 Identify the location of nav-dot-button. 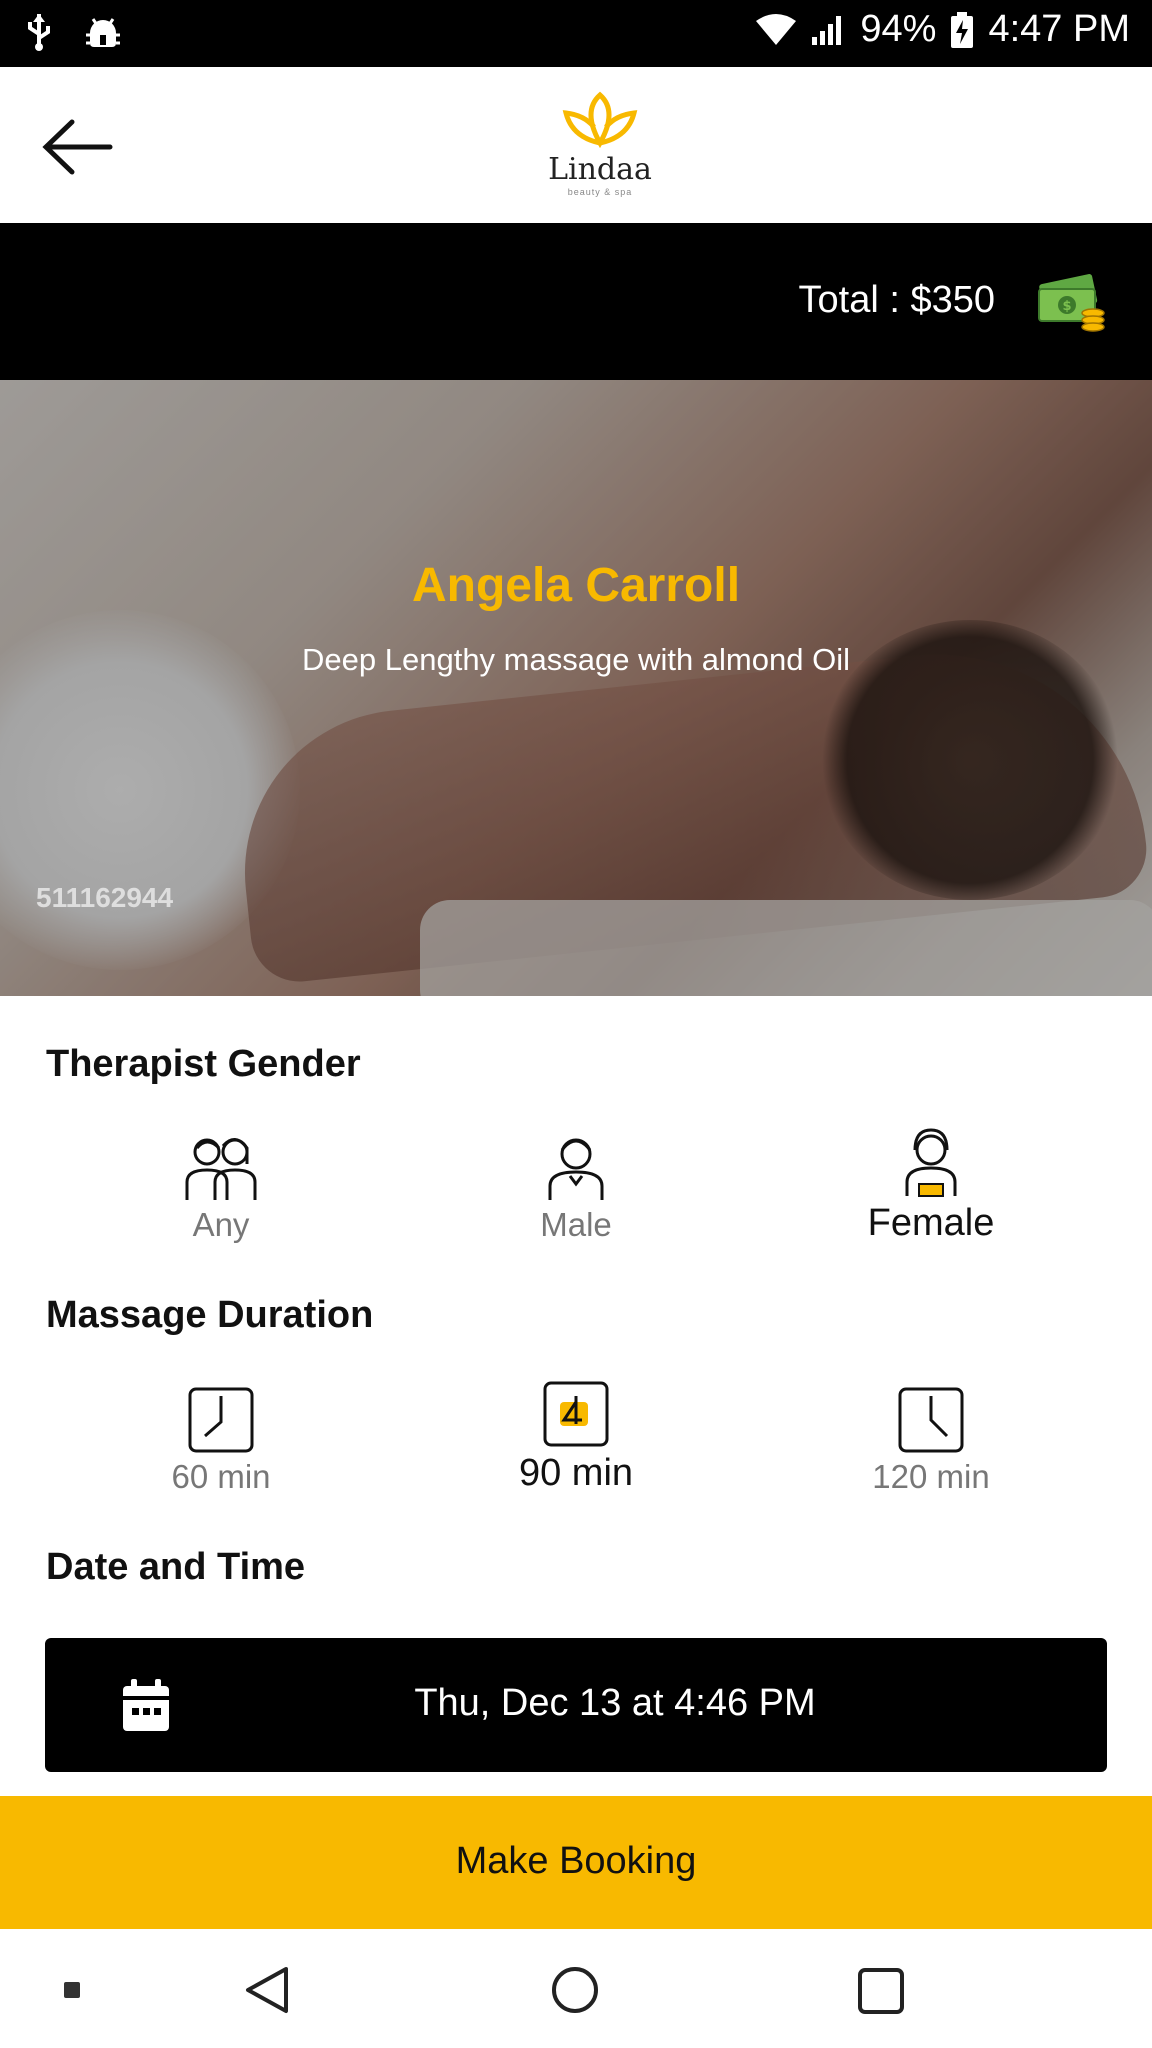
(72, 1992).